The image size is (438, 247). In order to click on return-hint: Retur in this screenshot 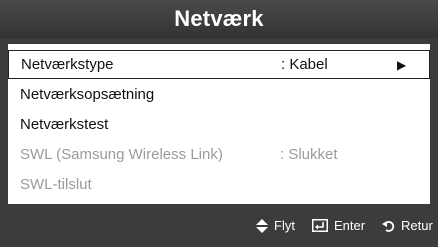, I will do `click(407, 225)`.